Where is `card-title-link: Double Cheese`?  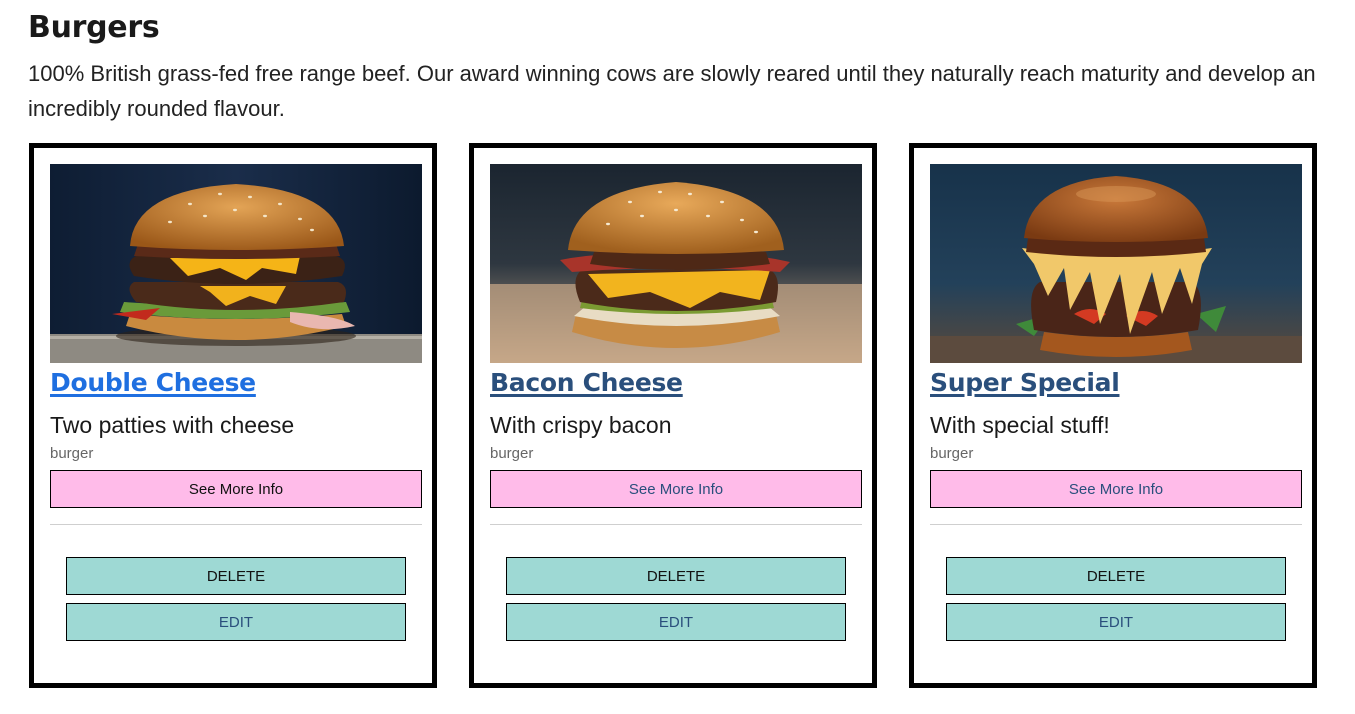
card-title-link: Double Cheese is located at coordinates (153, 383).